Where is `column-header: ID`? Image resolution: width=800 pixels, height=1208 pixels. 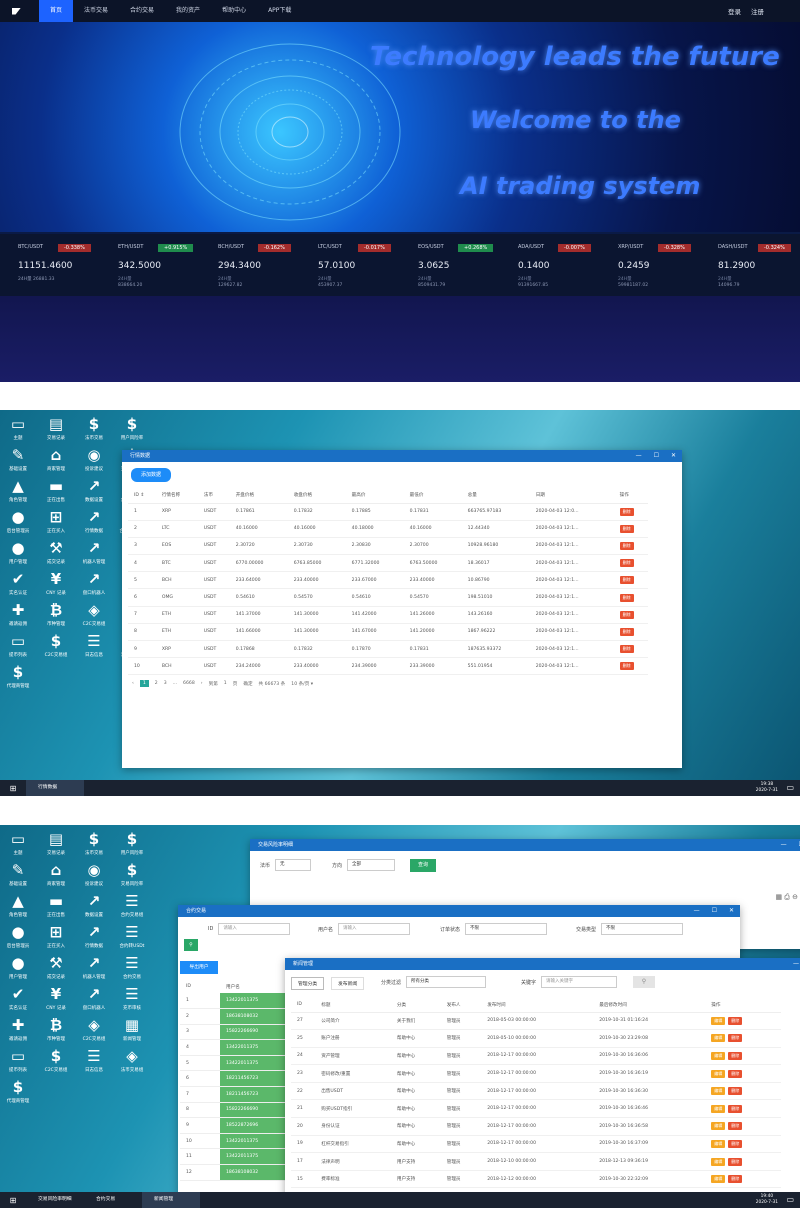
column-header: ID is located at coordinates (200, 986).